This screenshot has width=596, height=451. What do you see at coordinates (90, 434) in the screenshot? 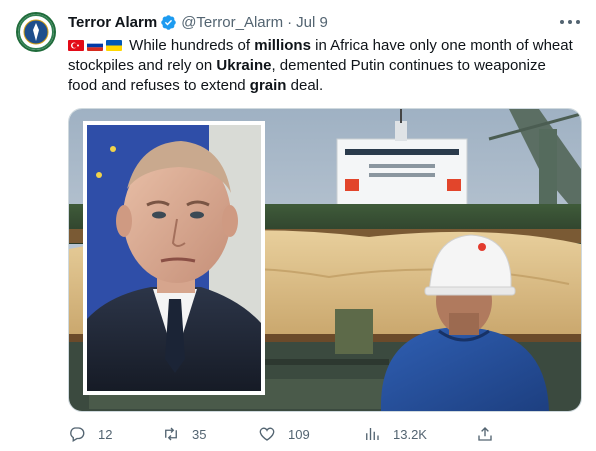
I see `reply-button: 12` at bounding box center [90, 434].